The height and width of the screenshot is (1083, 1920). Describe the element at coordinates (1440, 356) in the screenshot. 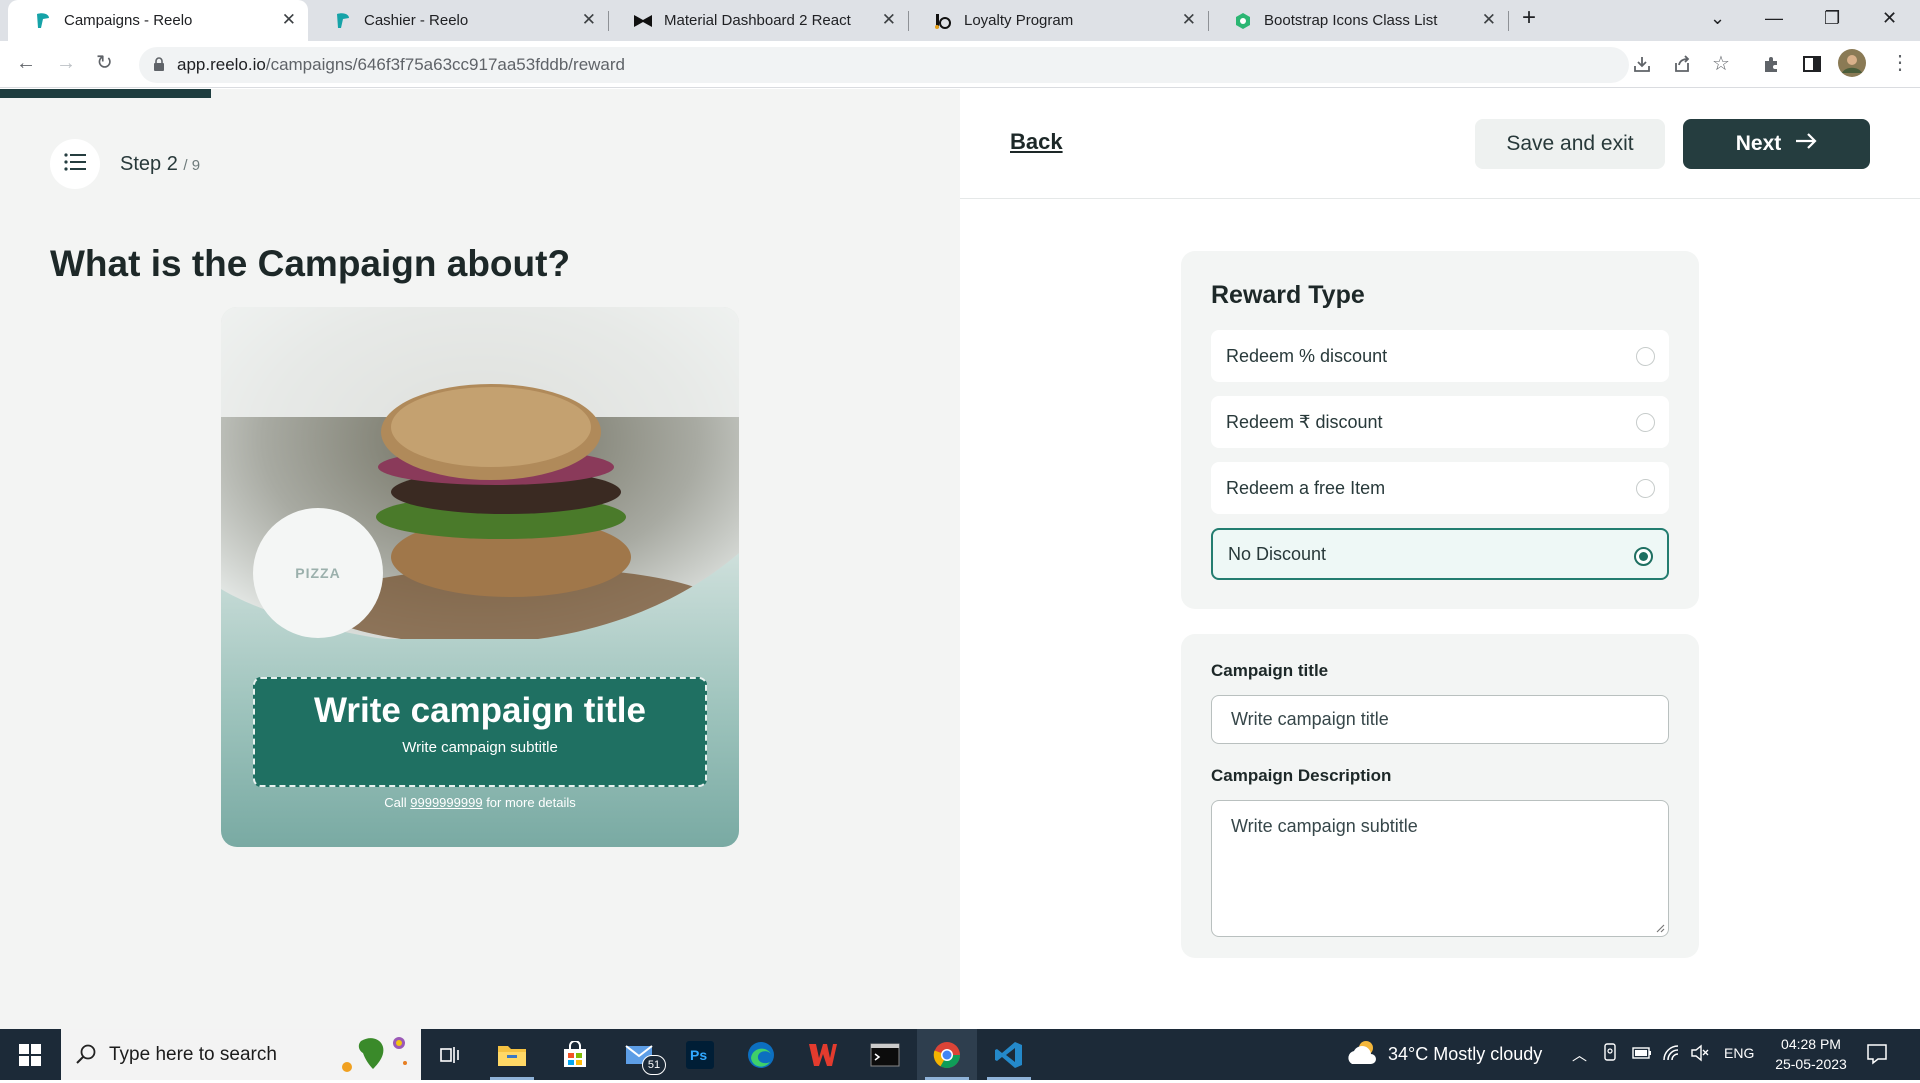

I see `reward-option-percent-discount: Redeem % discount` at that location.